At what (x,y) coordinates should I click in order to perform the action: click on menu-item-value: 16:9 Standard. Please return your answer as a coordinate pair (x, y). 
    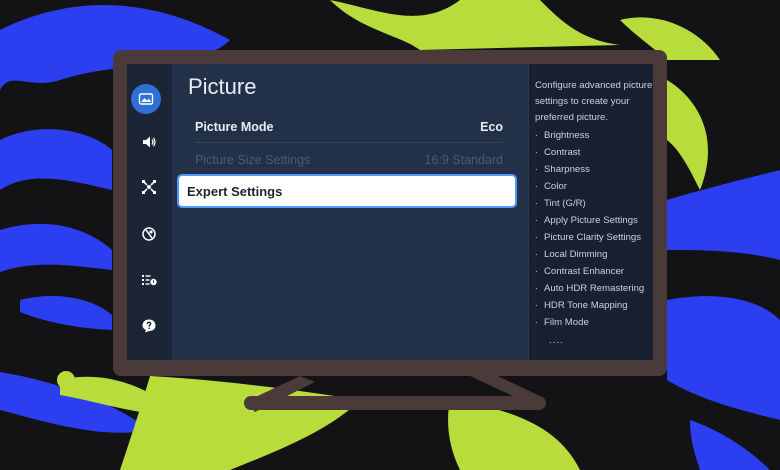
    Looking at the image, I should click on (463, 160).